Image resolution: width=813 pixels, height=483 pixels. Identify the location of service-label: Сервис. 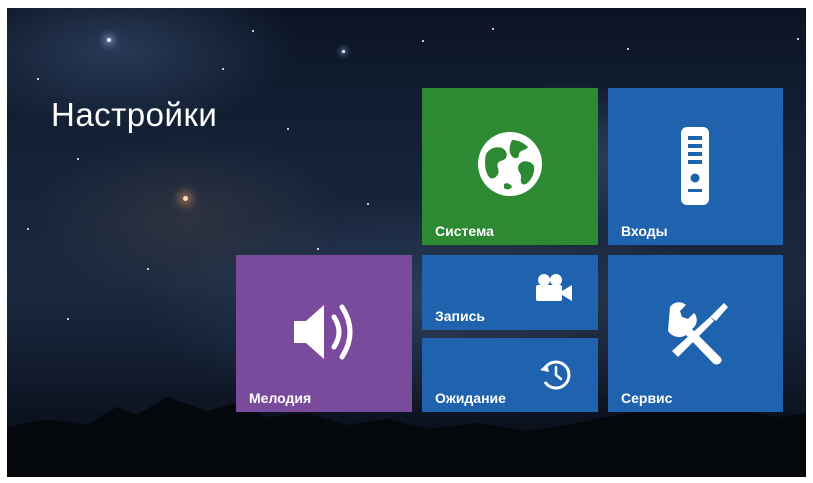
(647, 398).